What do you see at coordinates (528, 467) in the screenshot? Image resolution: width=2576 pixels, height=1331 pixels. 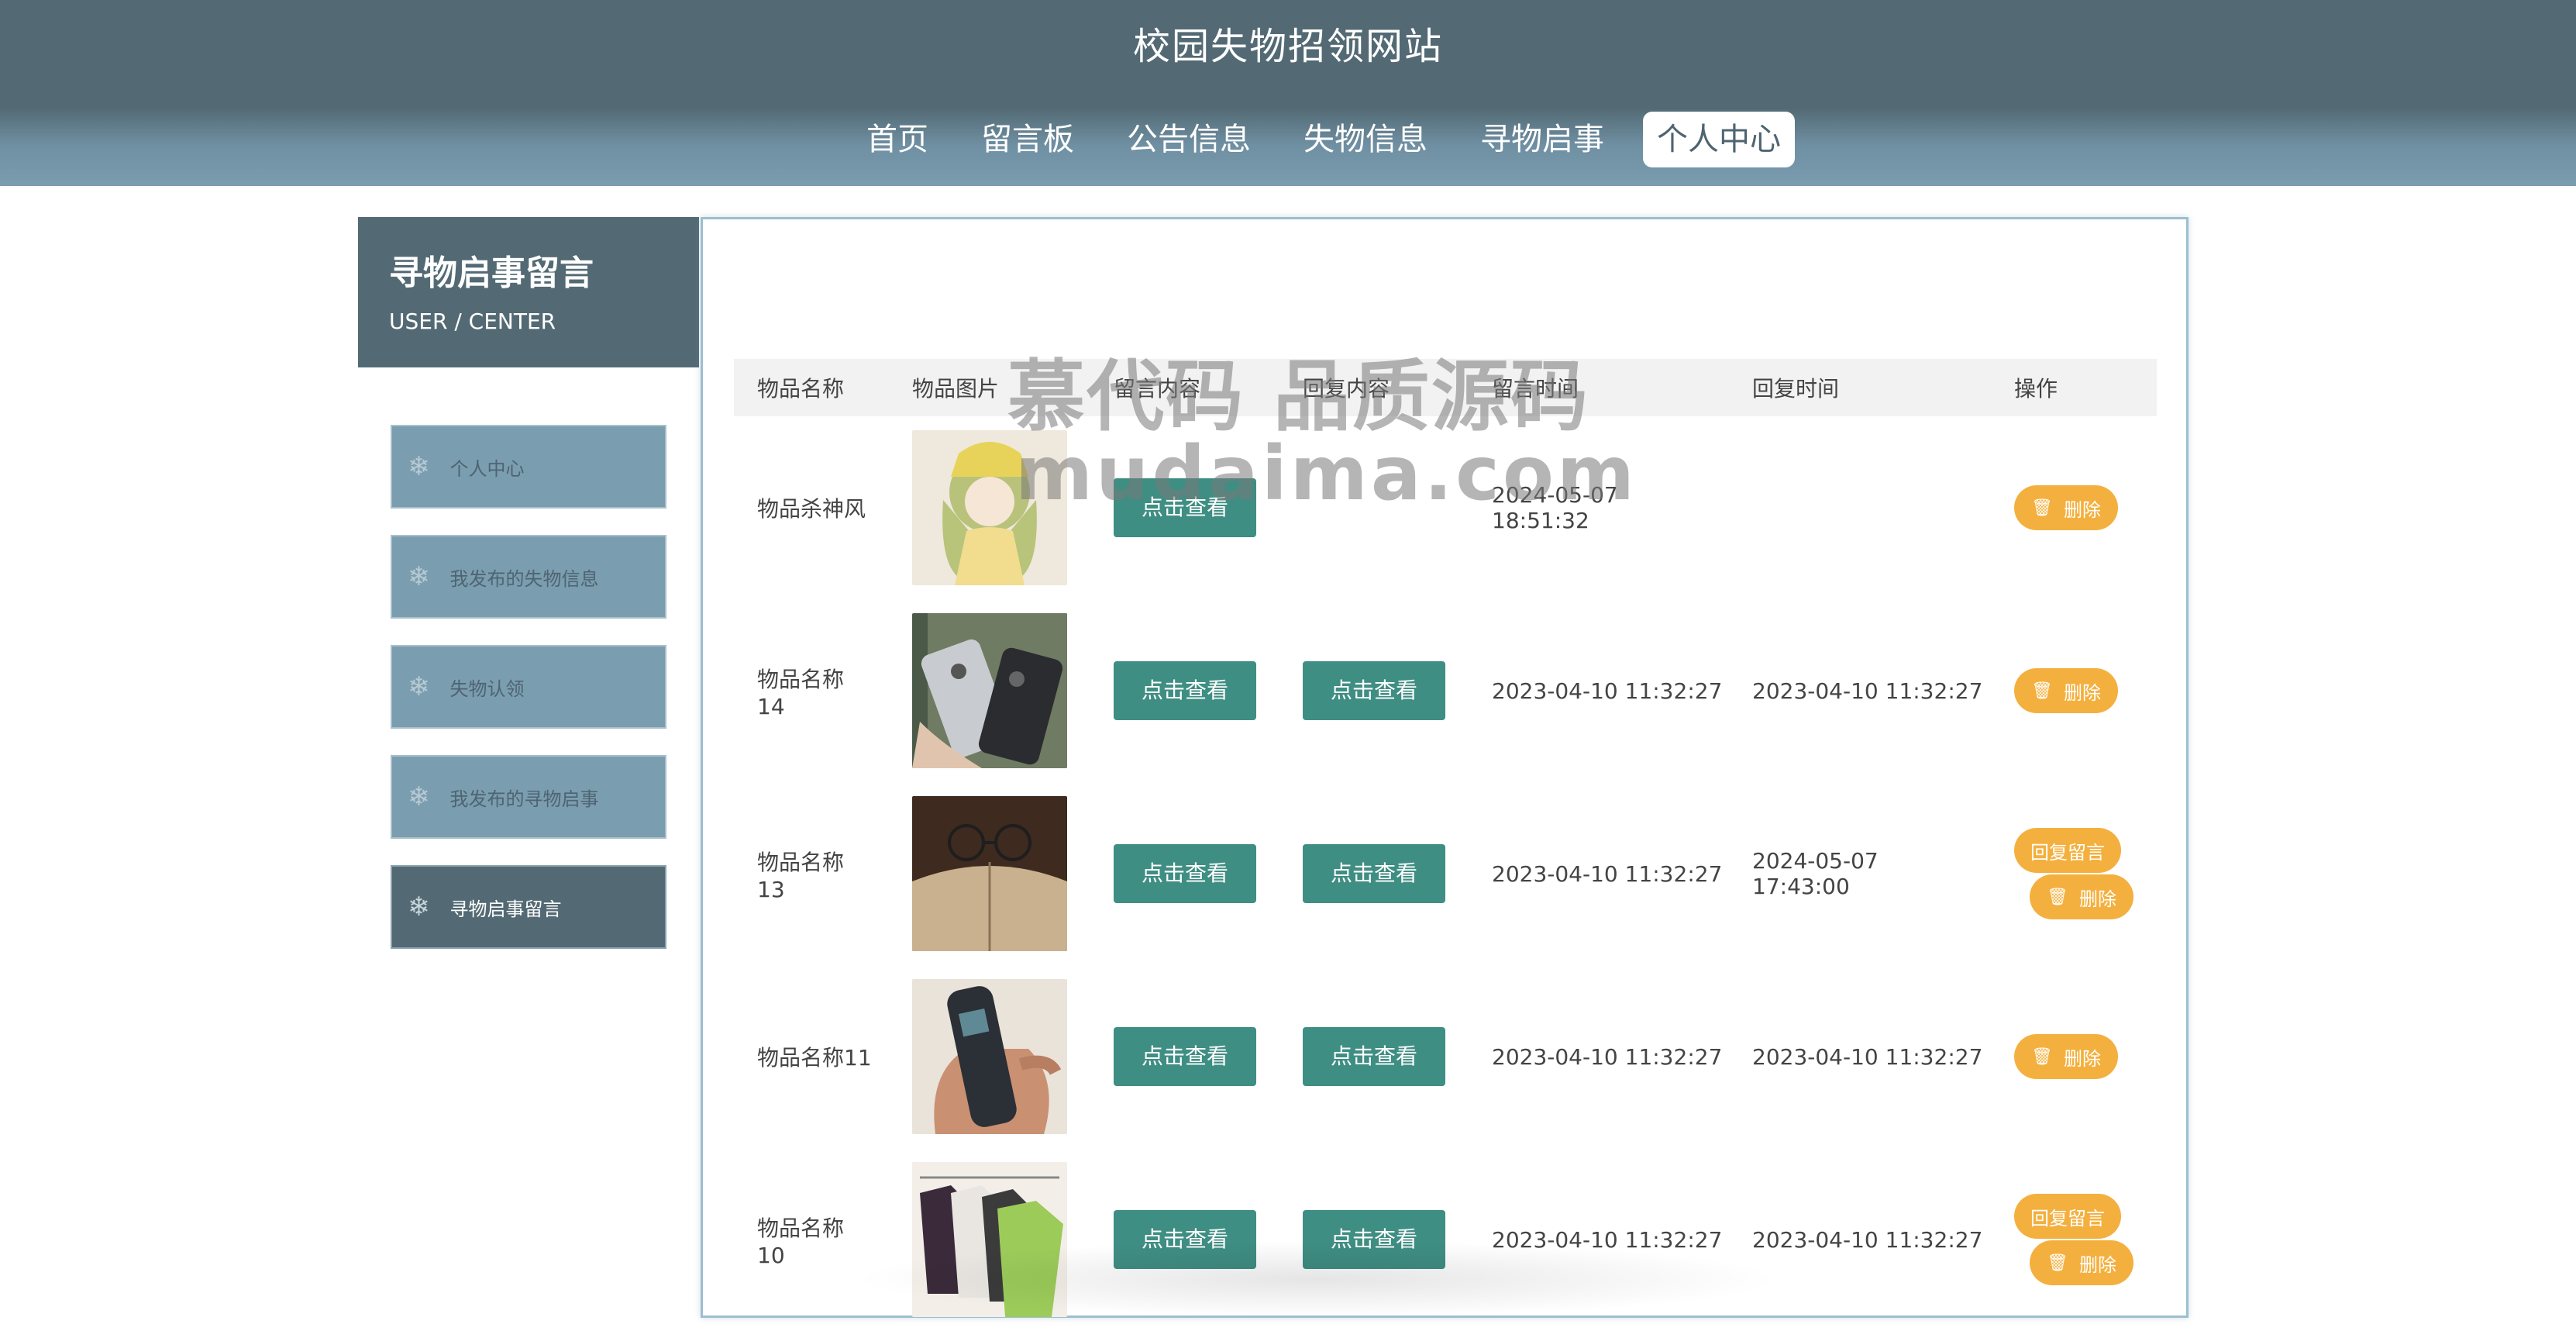 I see `sidebar-item-personal-center: ❄ 个人中心` at bounding box center [528, 467].